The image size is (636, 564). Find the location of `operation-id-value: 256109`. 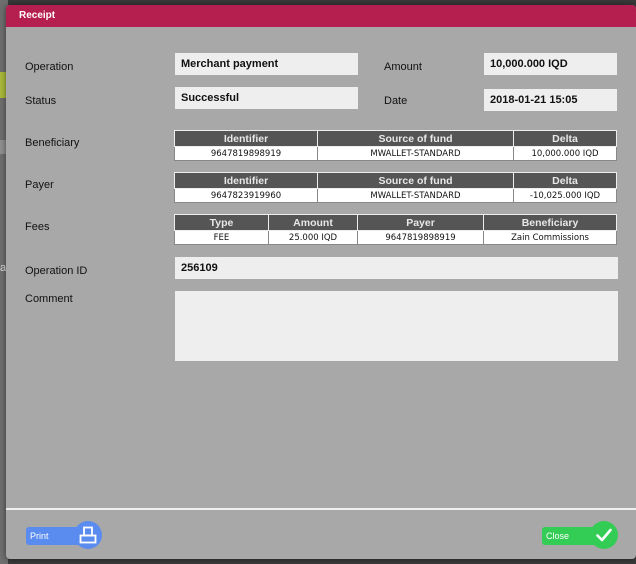

operation-id-value: 256109 is located at coordinates (396, 268).